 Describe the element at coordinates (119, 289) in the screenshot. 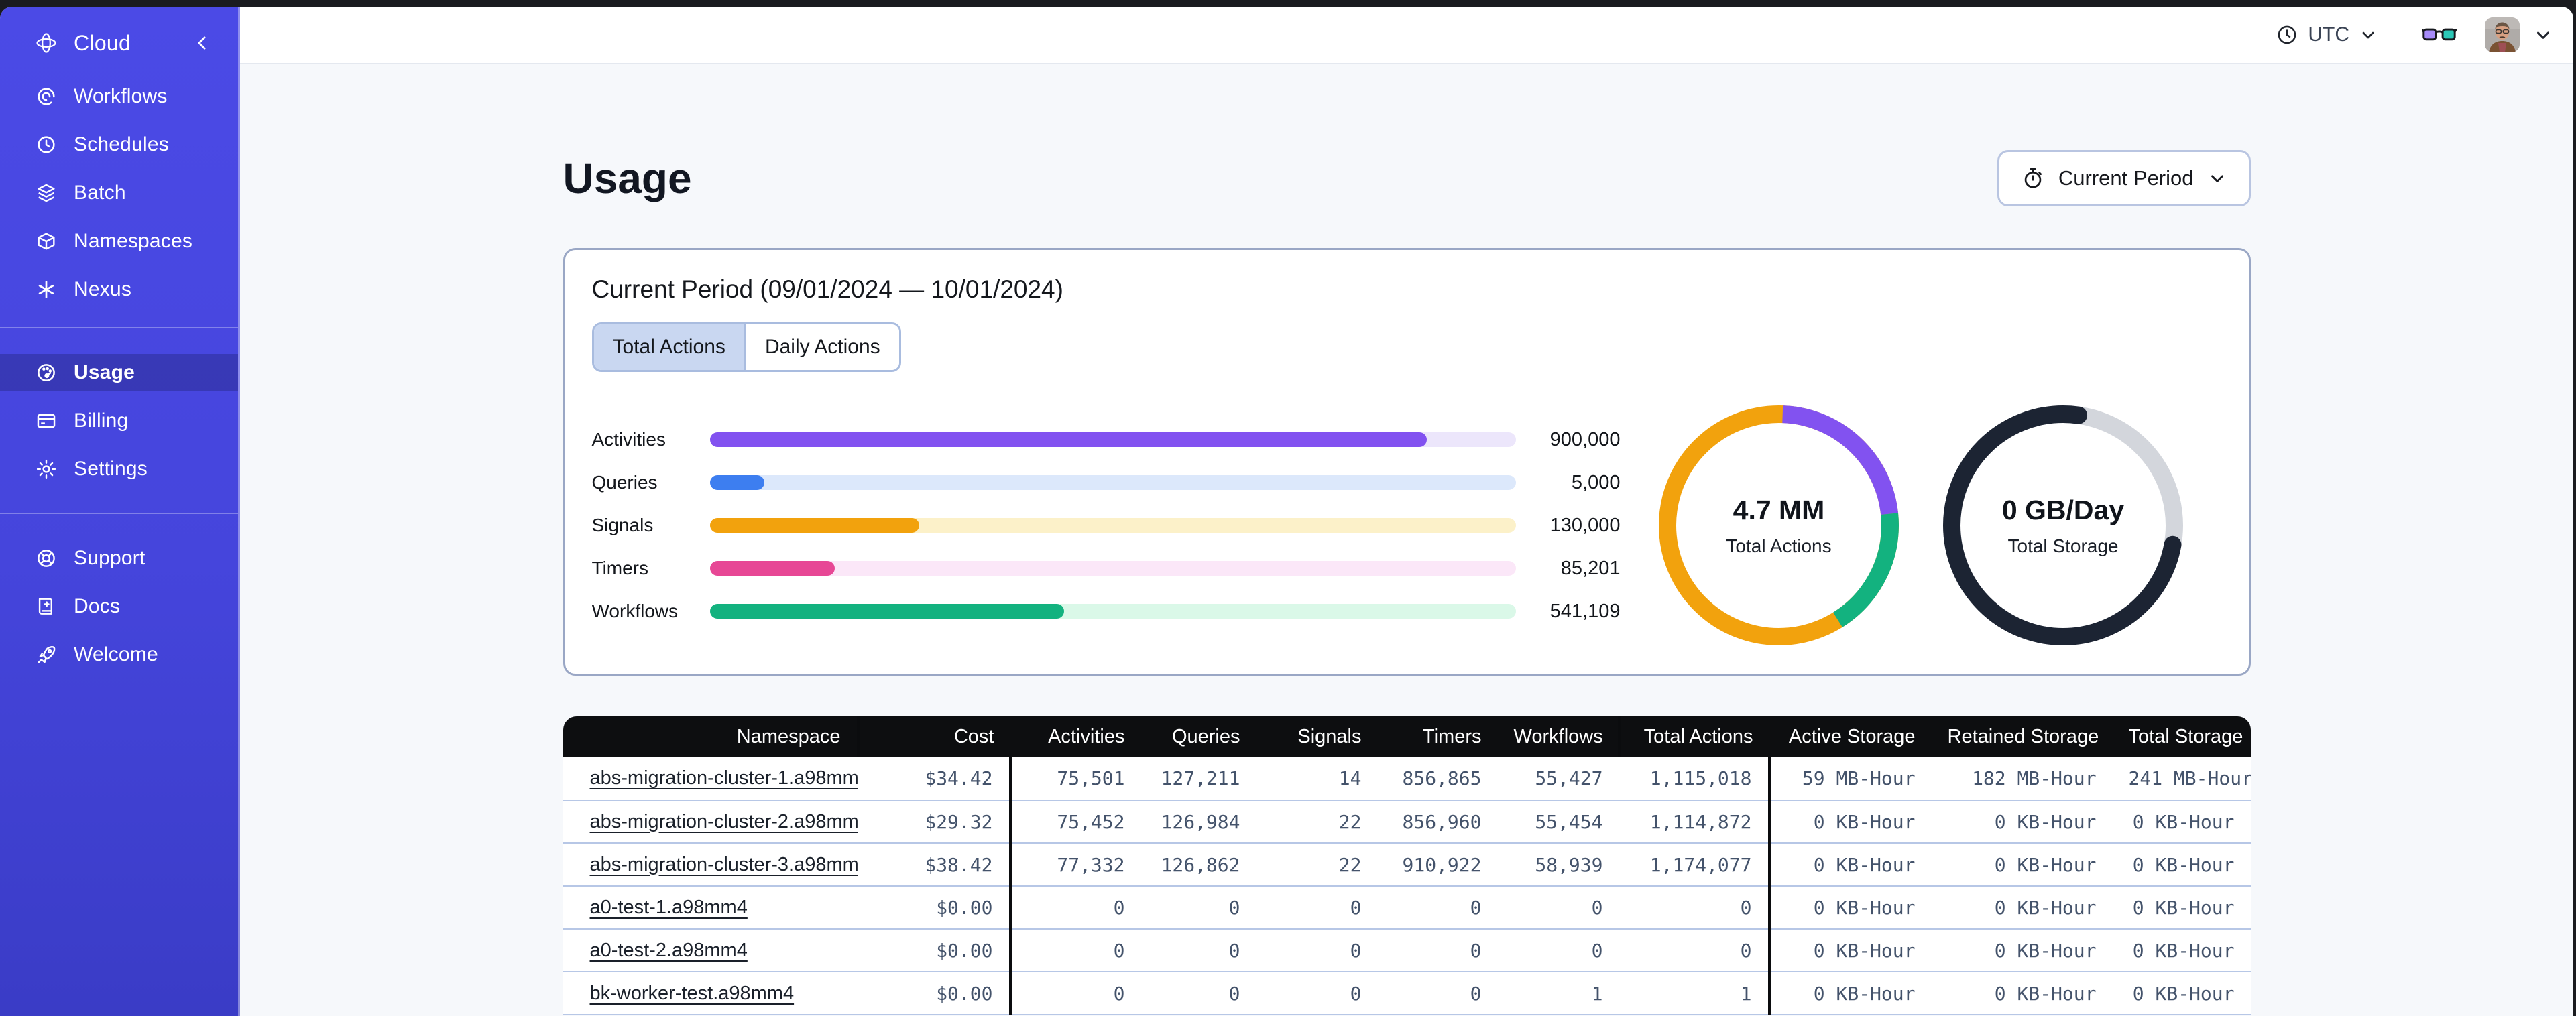

I see `sidebar-item-nexus: Nexus` at that location.